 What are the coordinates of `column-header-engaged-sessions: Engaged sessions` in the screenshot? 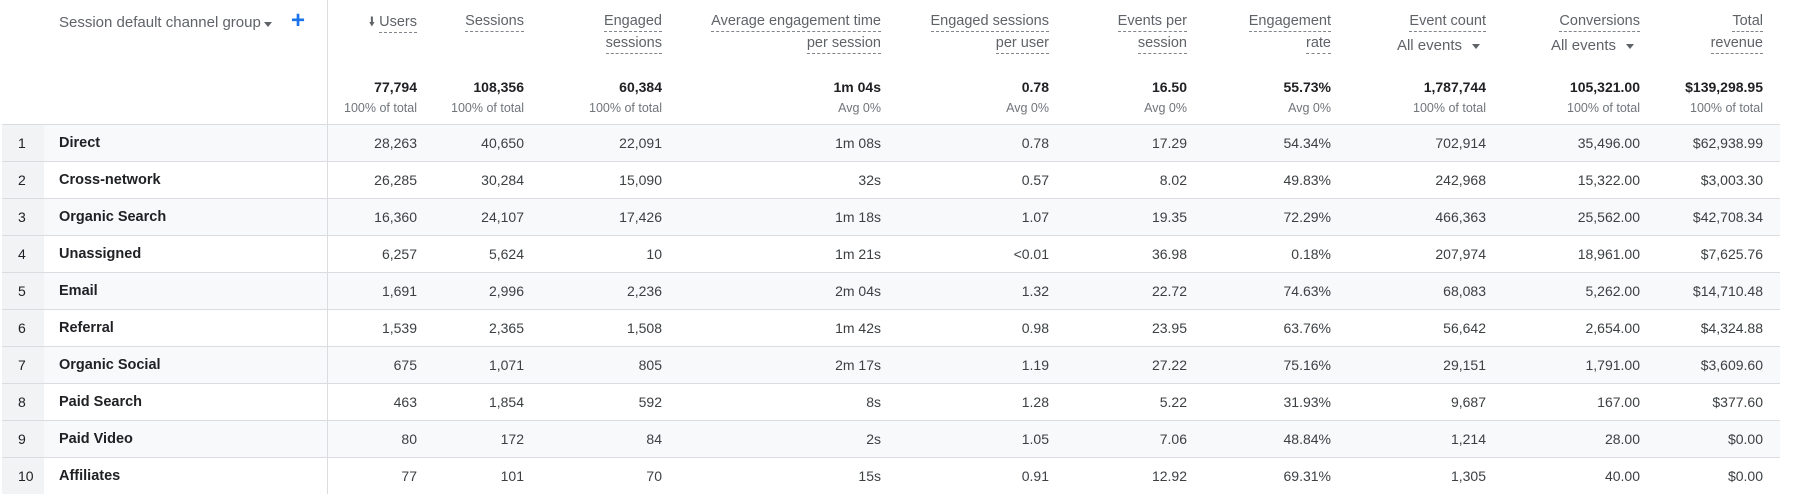 It's located at (632, 32).